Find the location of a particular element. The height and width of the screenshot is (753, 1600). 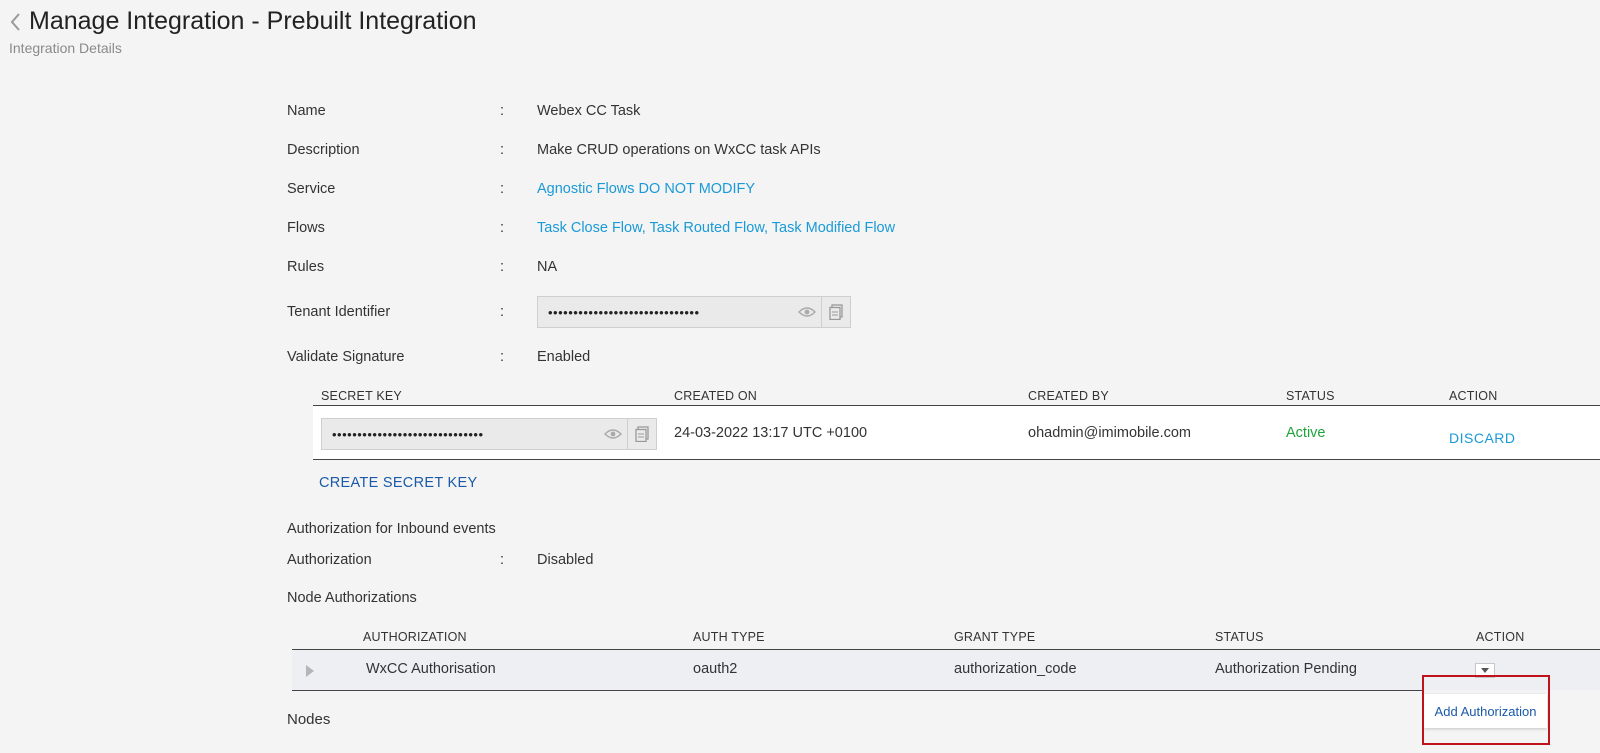

name-value: Webex CC Task is located at coordinates (589, 111).